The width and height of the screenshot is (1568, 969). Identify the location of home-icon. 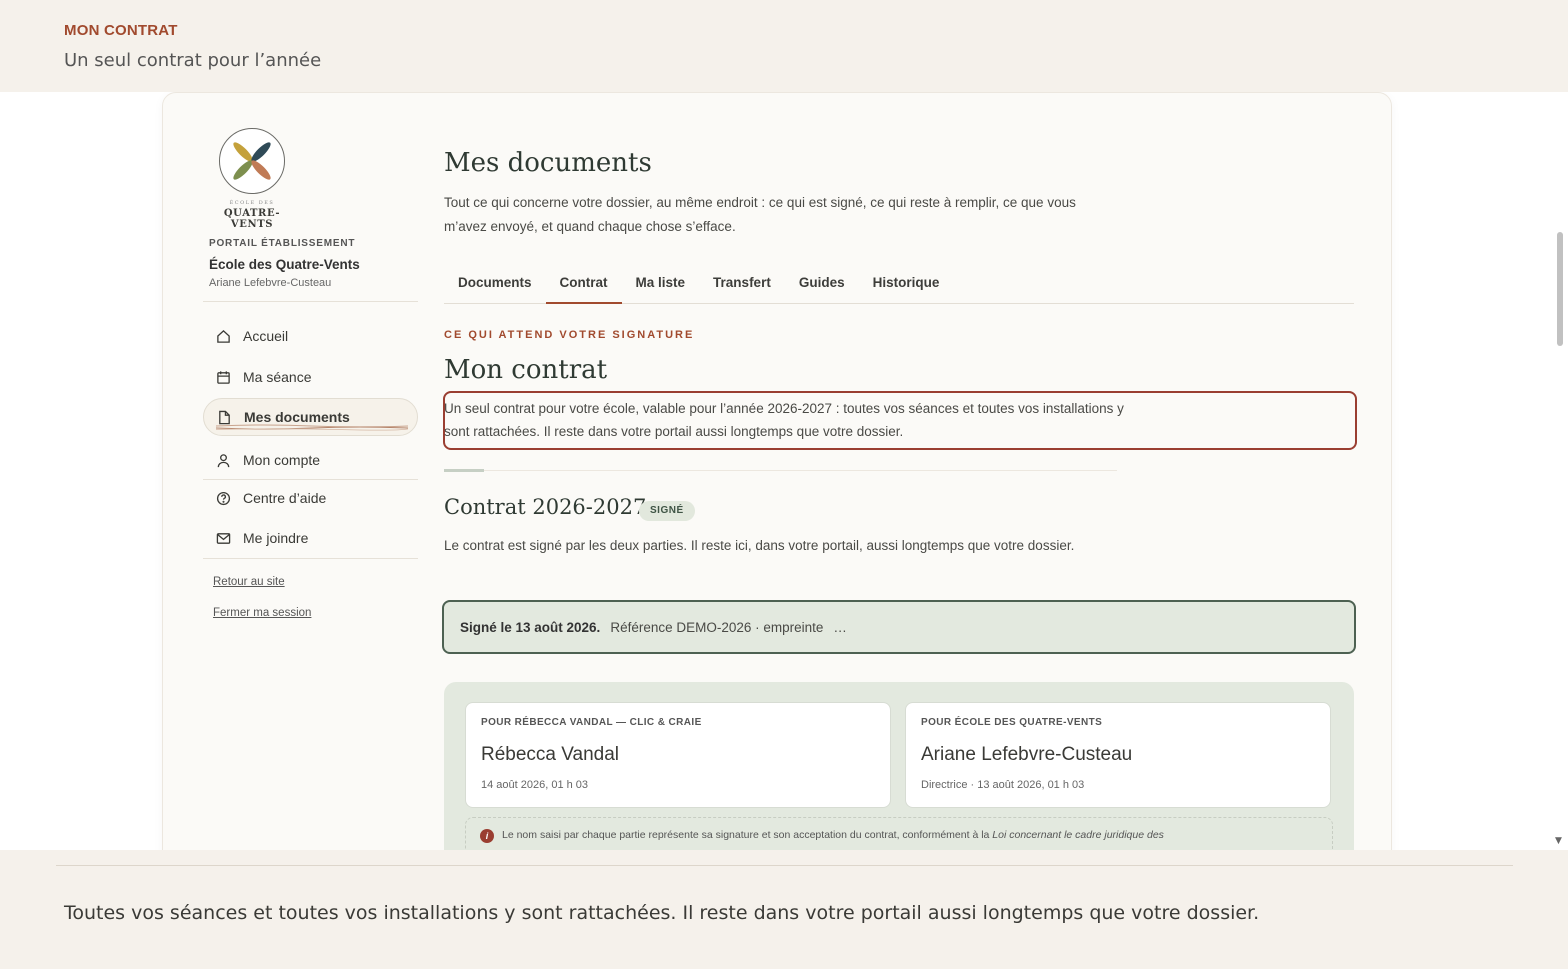
(223, 336).